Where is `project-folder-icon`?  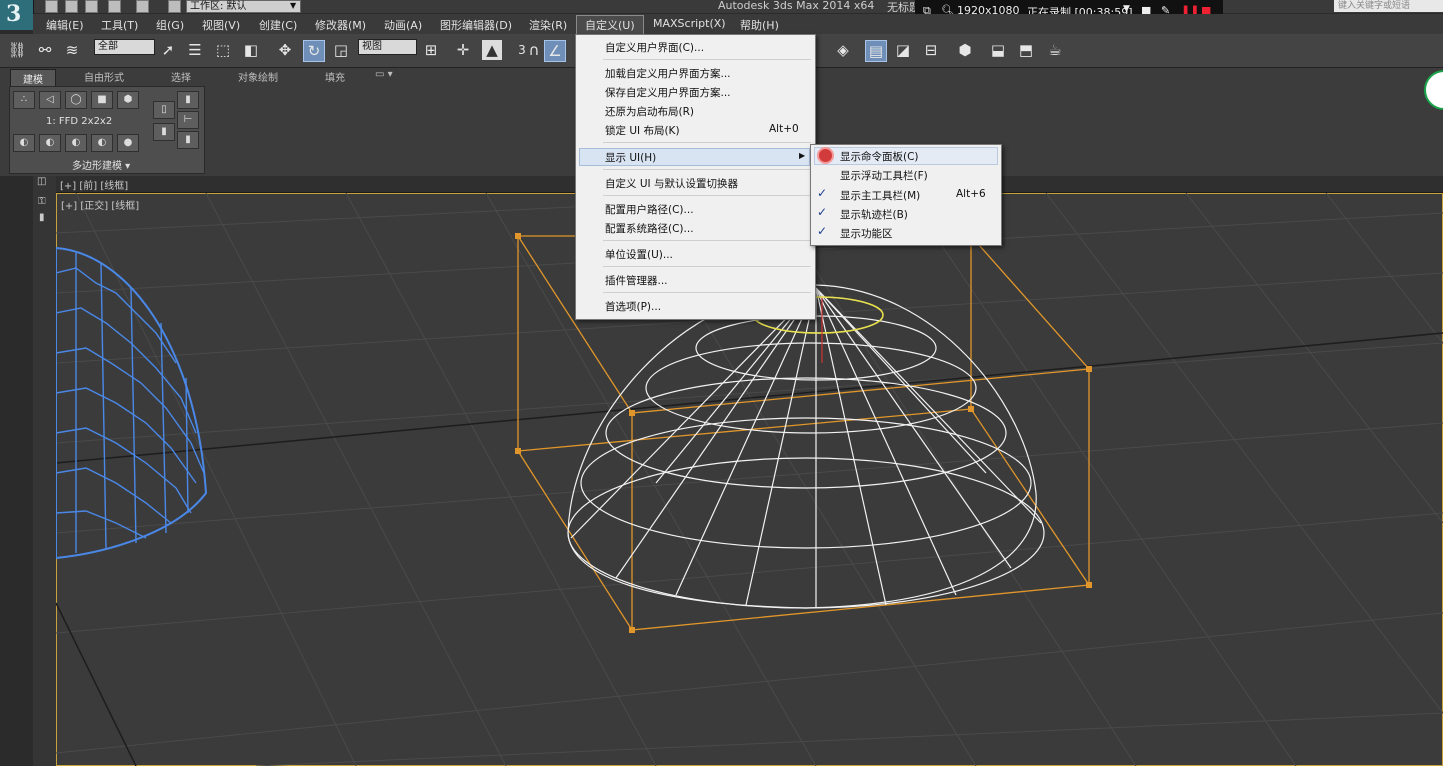 project-folder-icon is located at coordinates (174, 6).